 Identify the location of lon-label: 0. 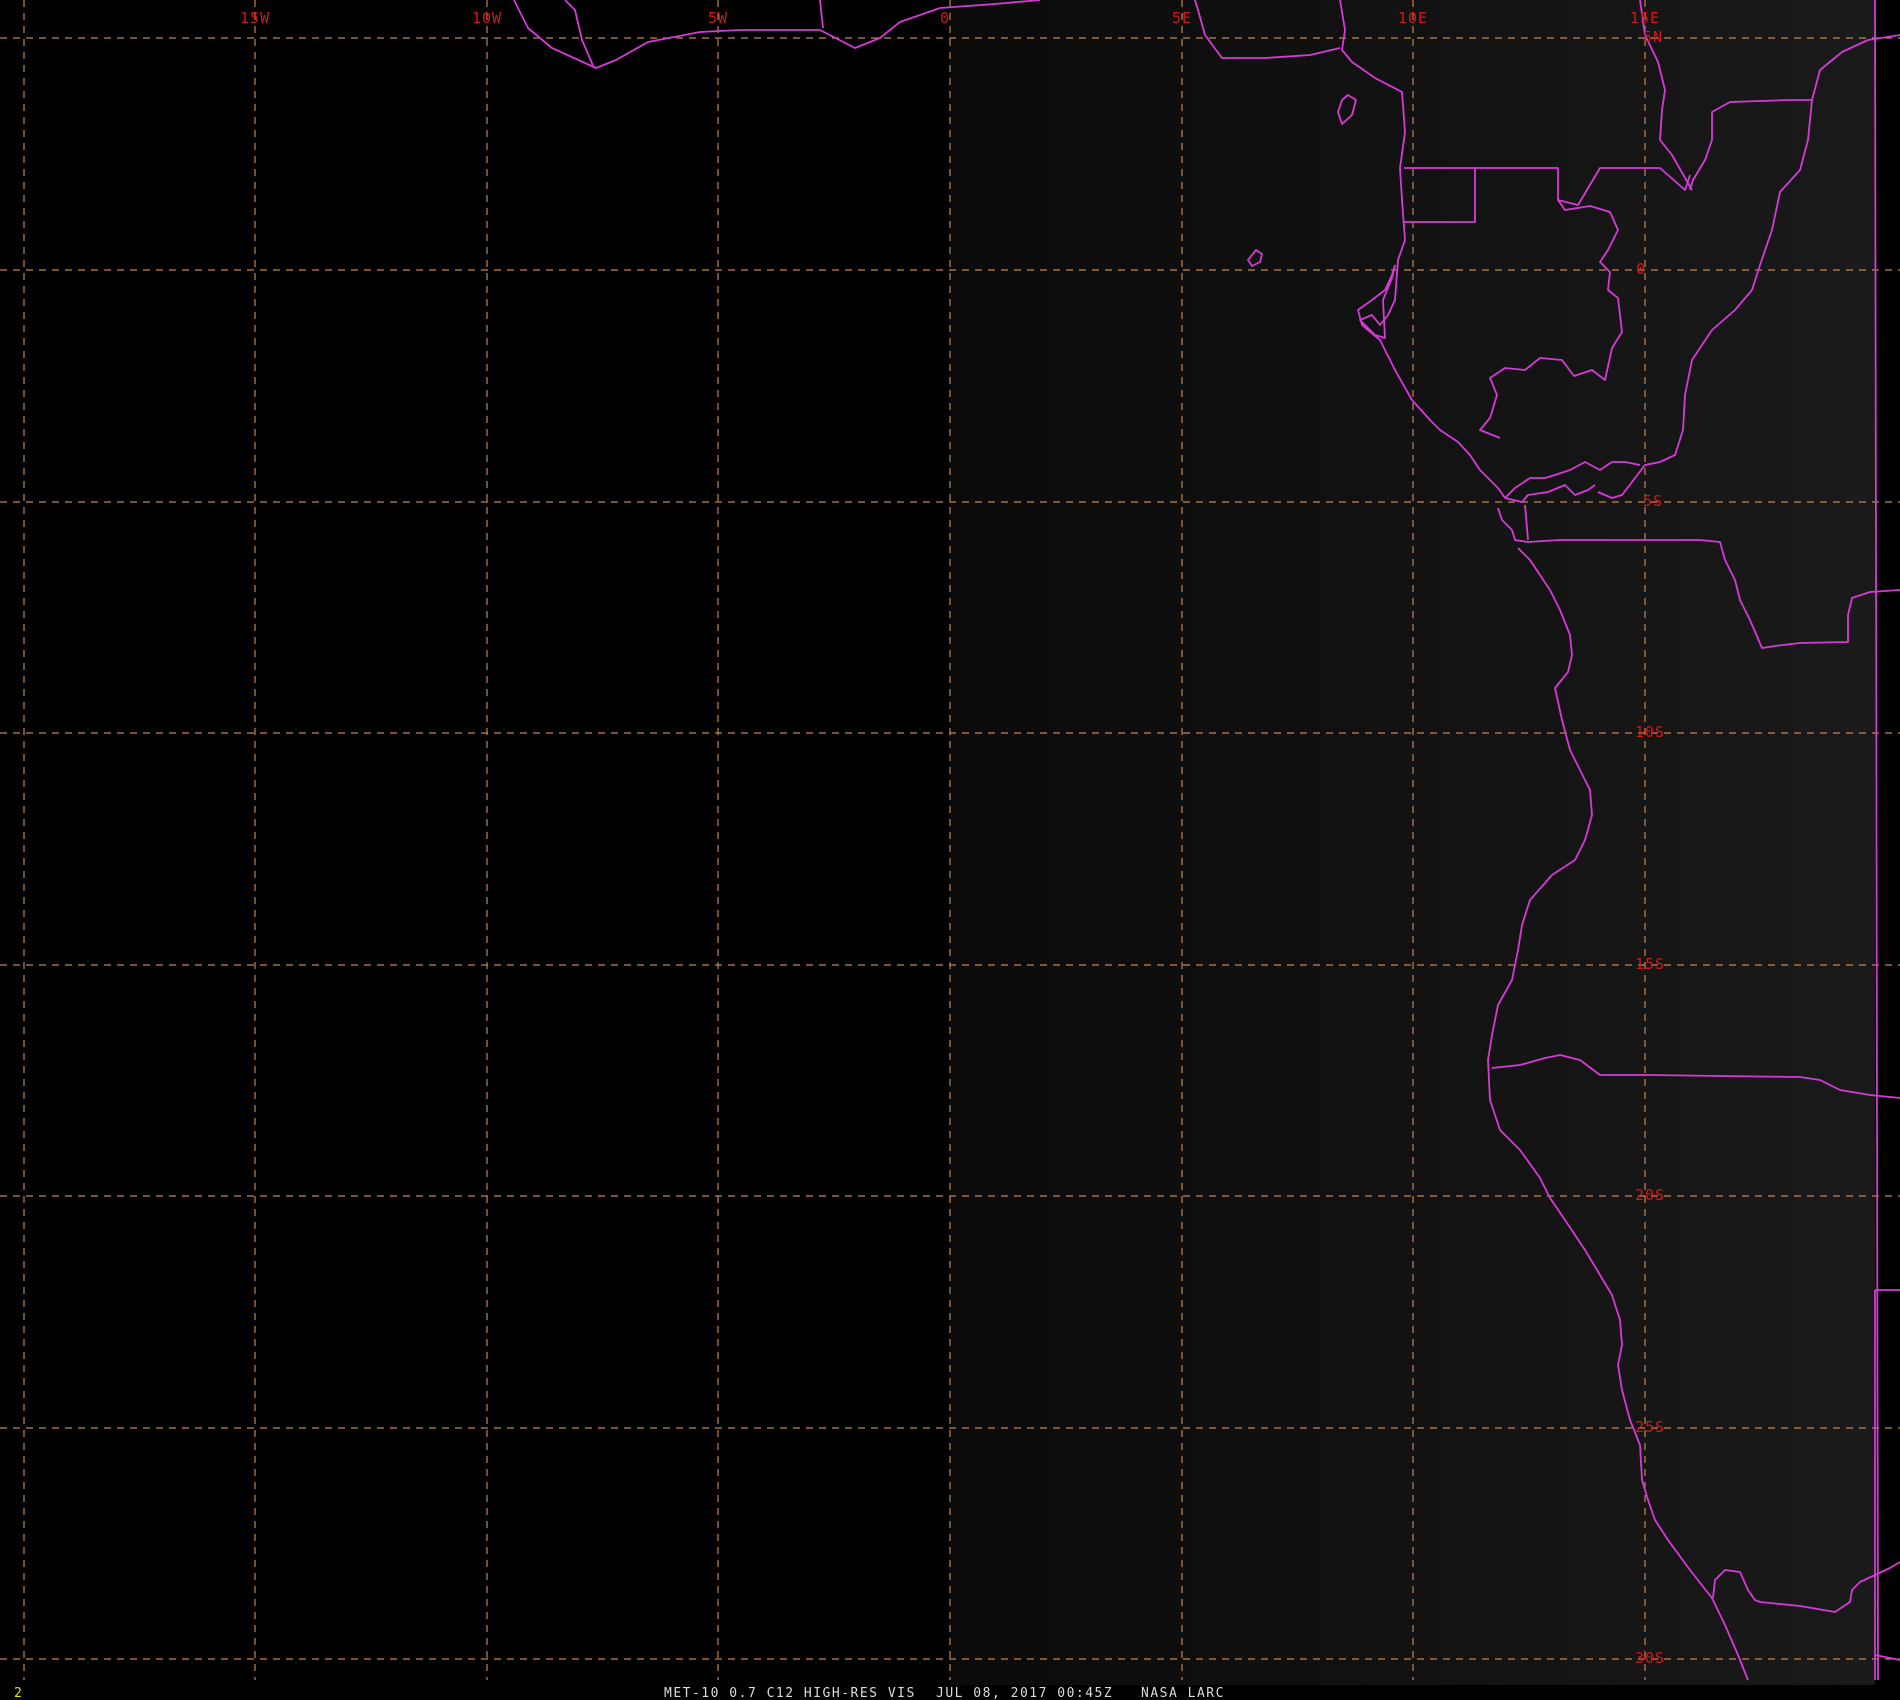
(945, 18).